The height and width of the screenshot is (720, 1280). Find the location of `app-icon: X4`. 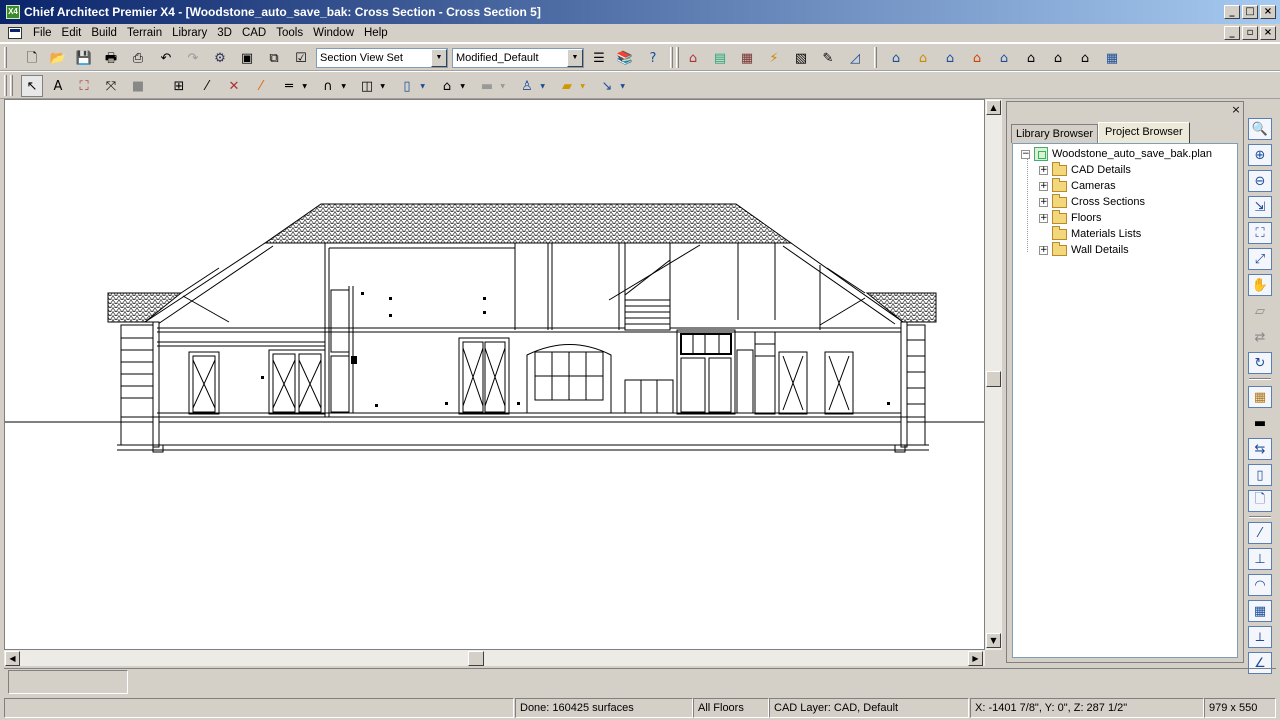

app-icon: X4 is located at coordinates (13, 12).